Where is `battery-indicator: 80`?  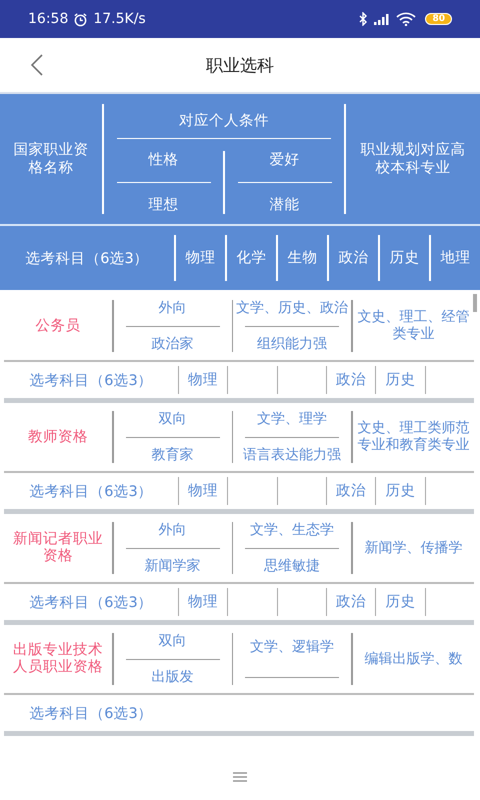
battery-indicator: 80 is located at coordinates (438, 19).